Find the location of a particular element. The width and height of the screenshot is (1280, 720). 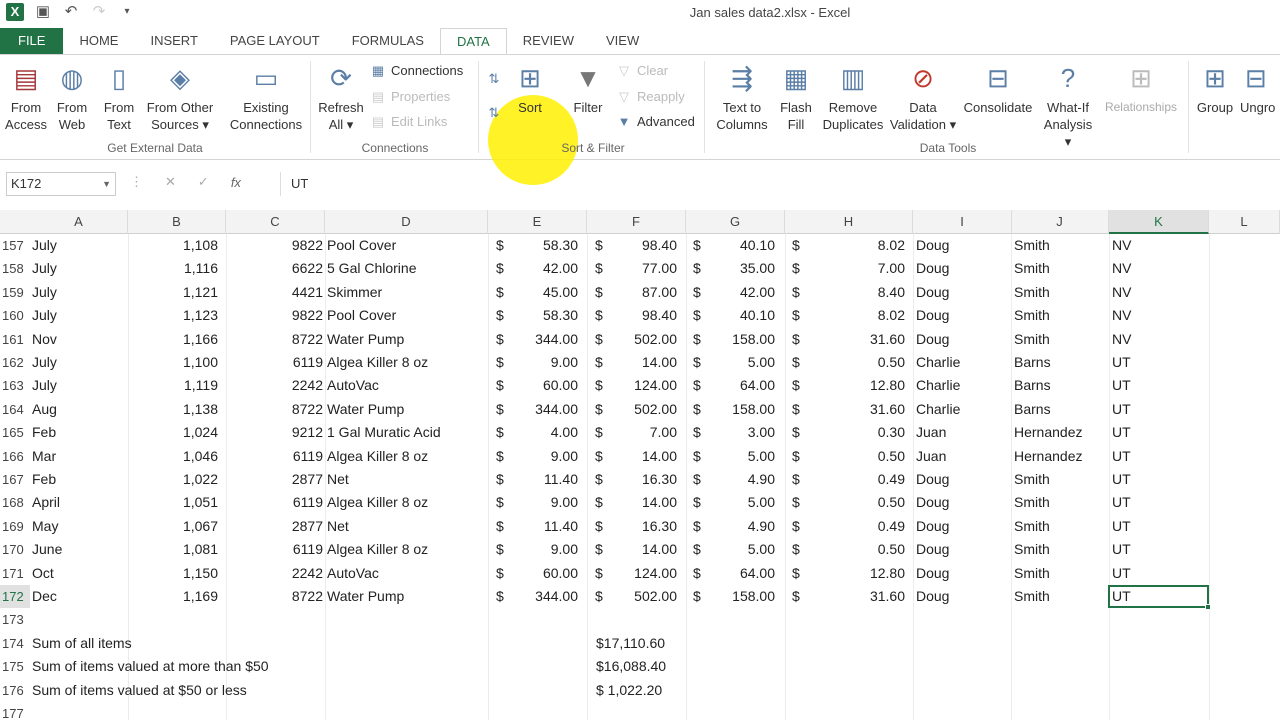

row-header: 168 is located at coordinates (15, 502).